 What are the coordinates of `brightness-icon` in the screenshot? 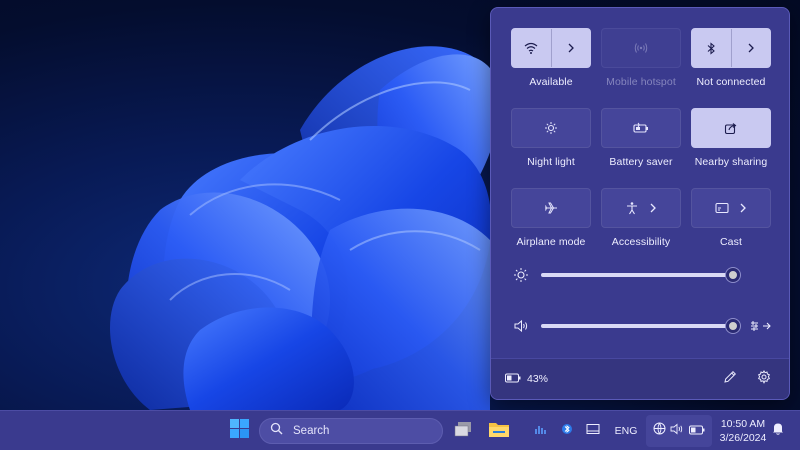 It's located at (521, 275).